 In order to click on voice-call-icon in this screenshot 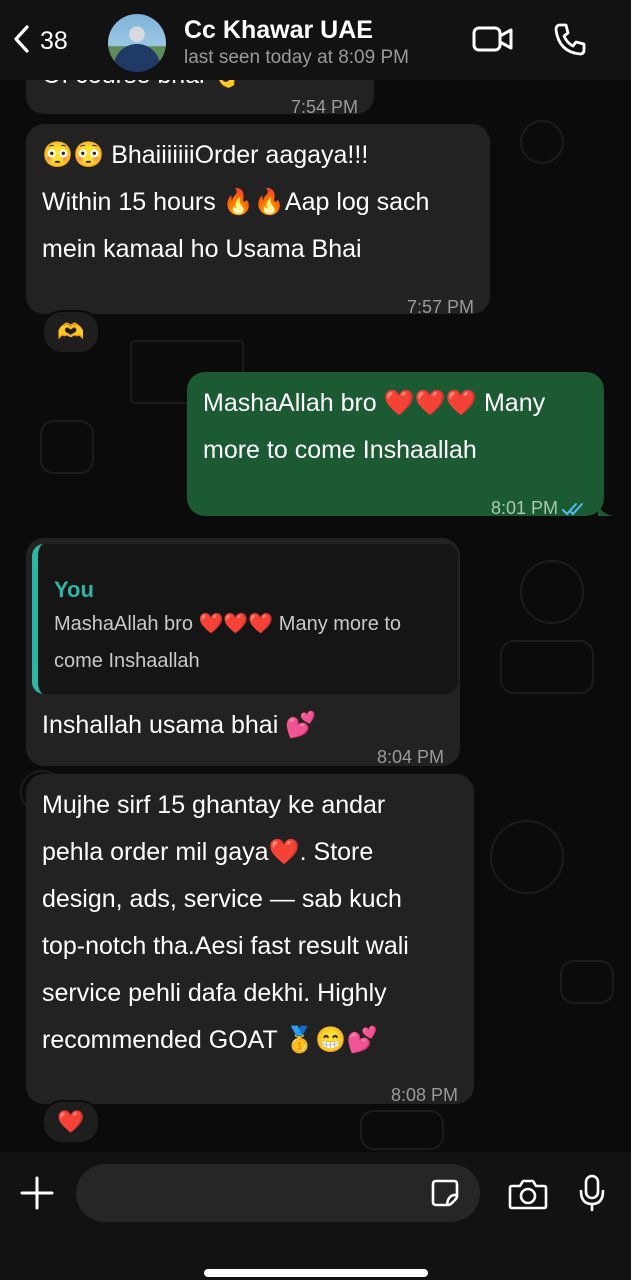, I will do `click(570, 39)`.